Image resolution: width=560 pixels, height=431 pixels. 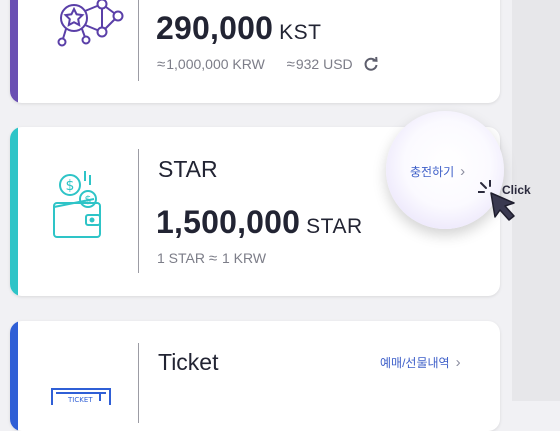 I want to click on kst-card-divider, so click(x=138, y=40).